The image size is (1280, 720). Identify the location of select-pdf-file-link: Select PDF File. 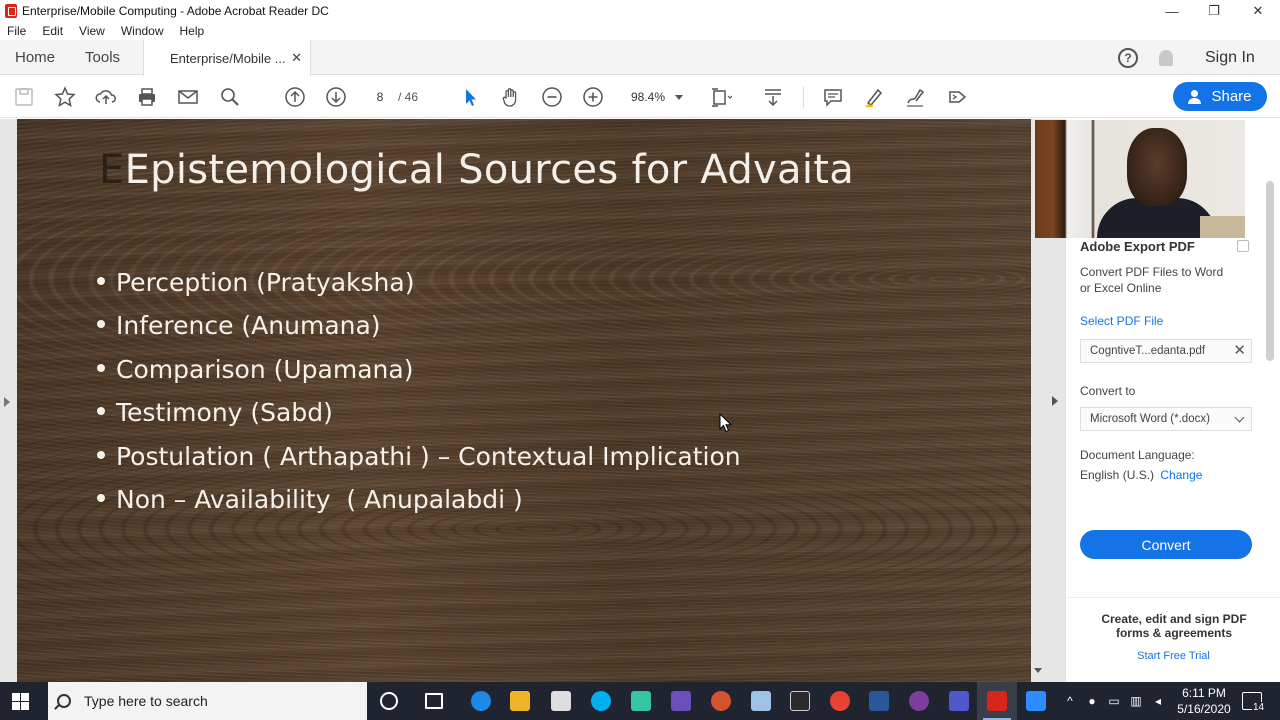
(1121, 321).